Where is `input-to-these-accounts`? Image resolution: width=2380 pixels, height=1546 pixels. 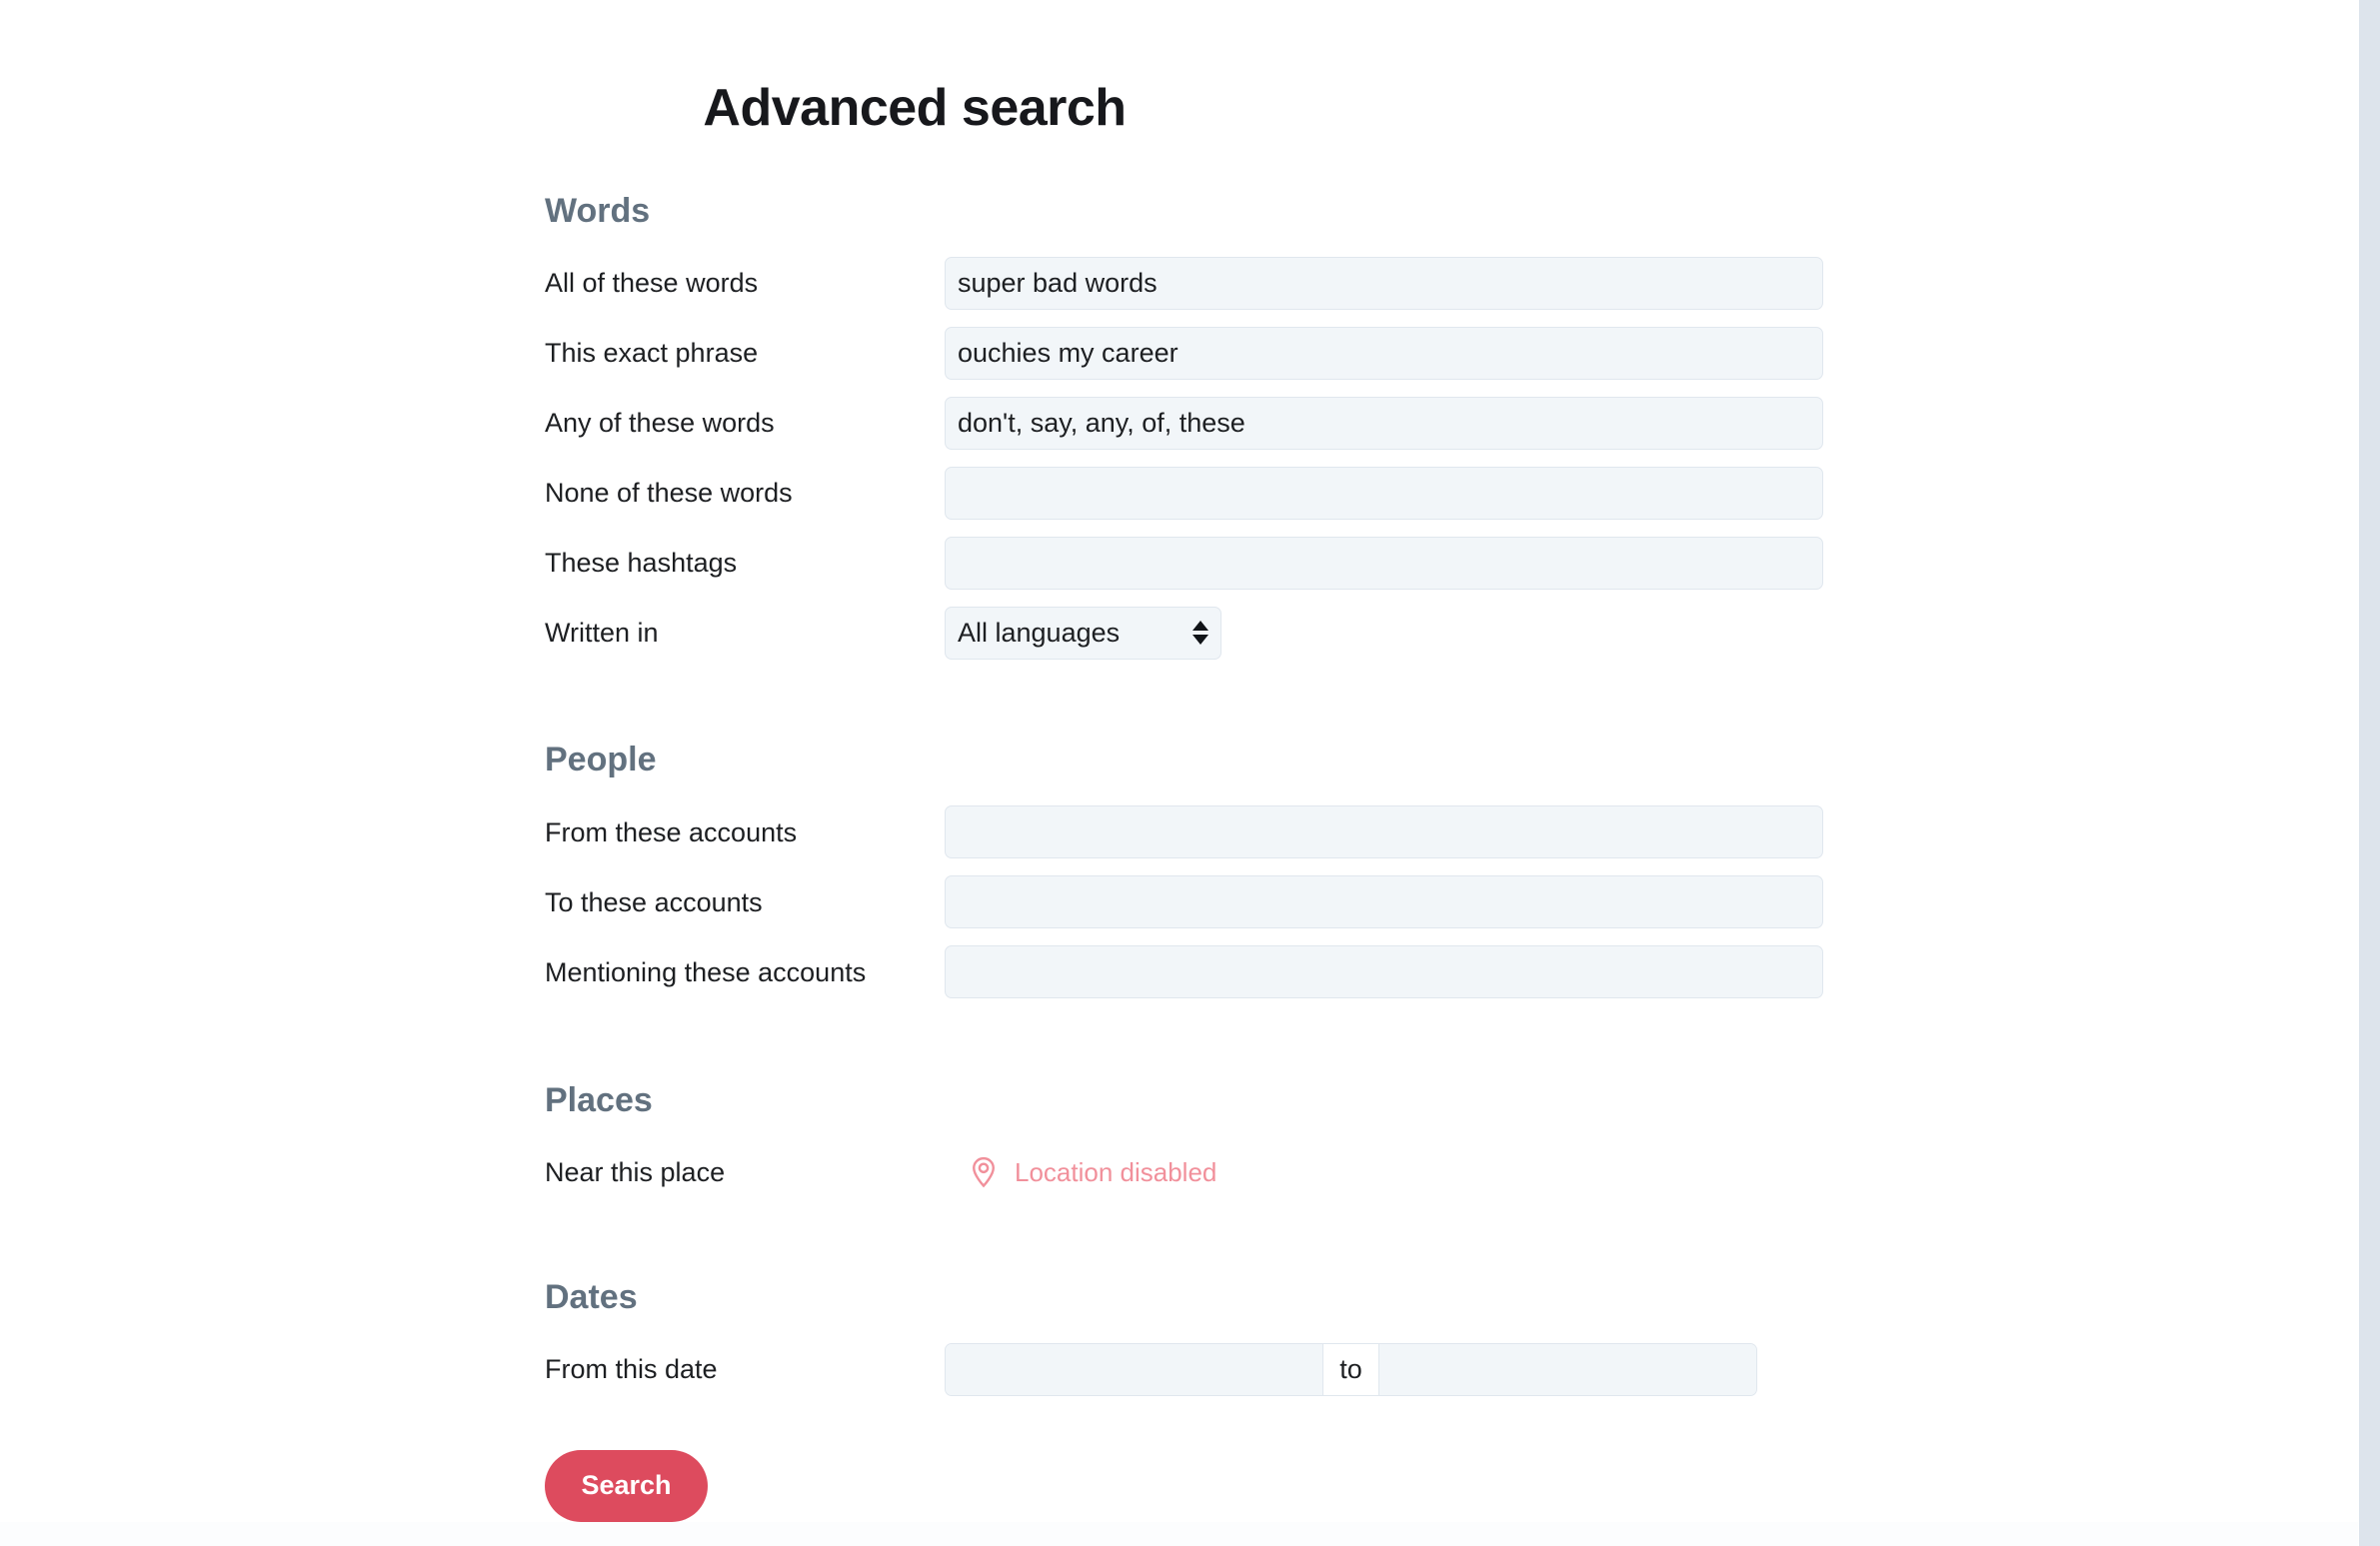 input-to-these-accounts is located at coordinates (1384, 902).